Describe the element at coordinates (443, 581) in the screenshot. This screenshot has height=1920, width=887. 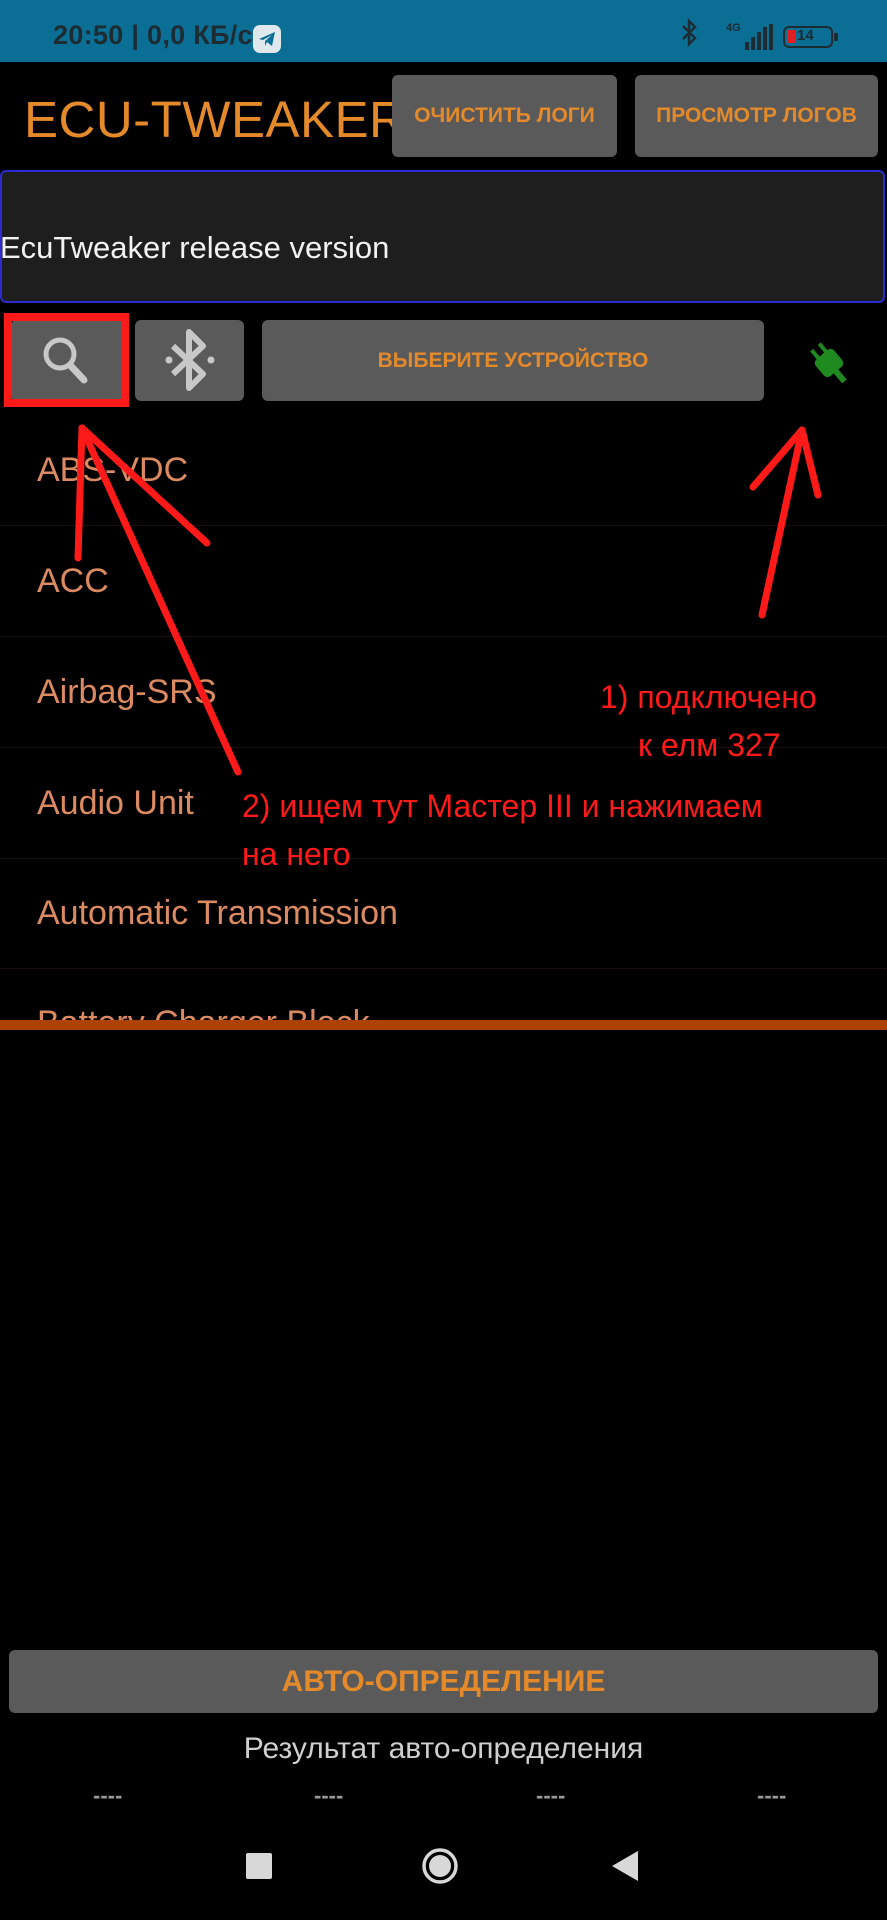
I see `list-item: ACC` at that location.